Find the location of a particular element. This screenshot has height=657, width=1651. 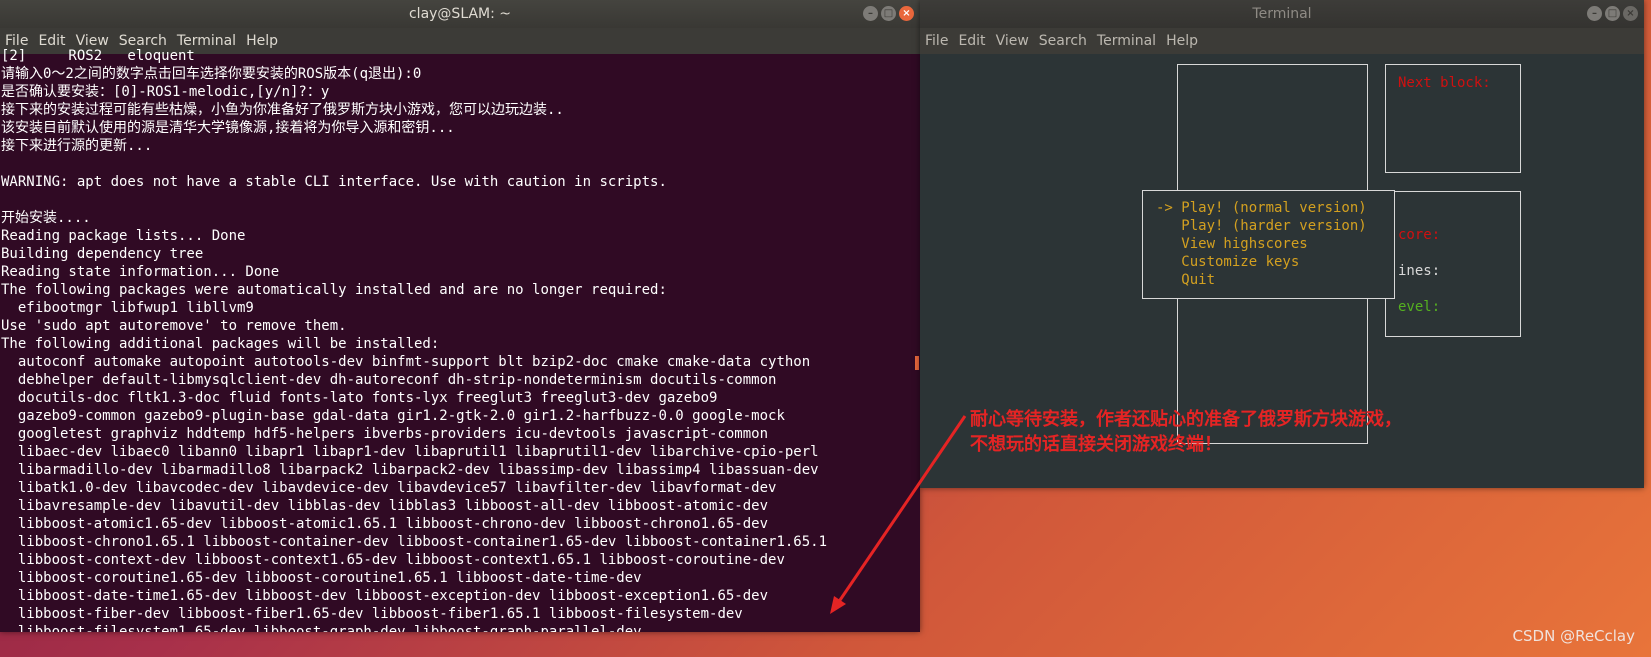

watermark: CSDN @ReCclay is located at coordinates (1573, 636).